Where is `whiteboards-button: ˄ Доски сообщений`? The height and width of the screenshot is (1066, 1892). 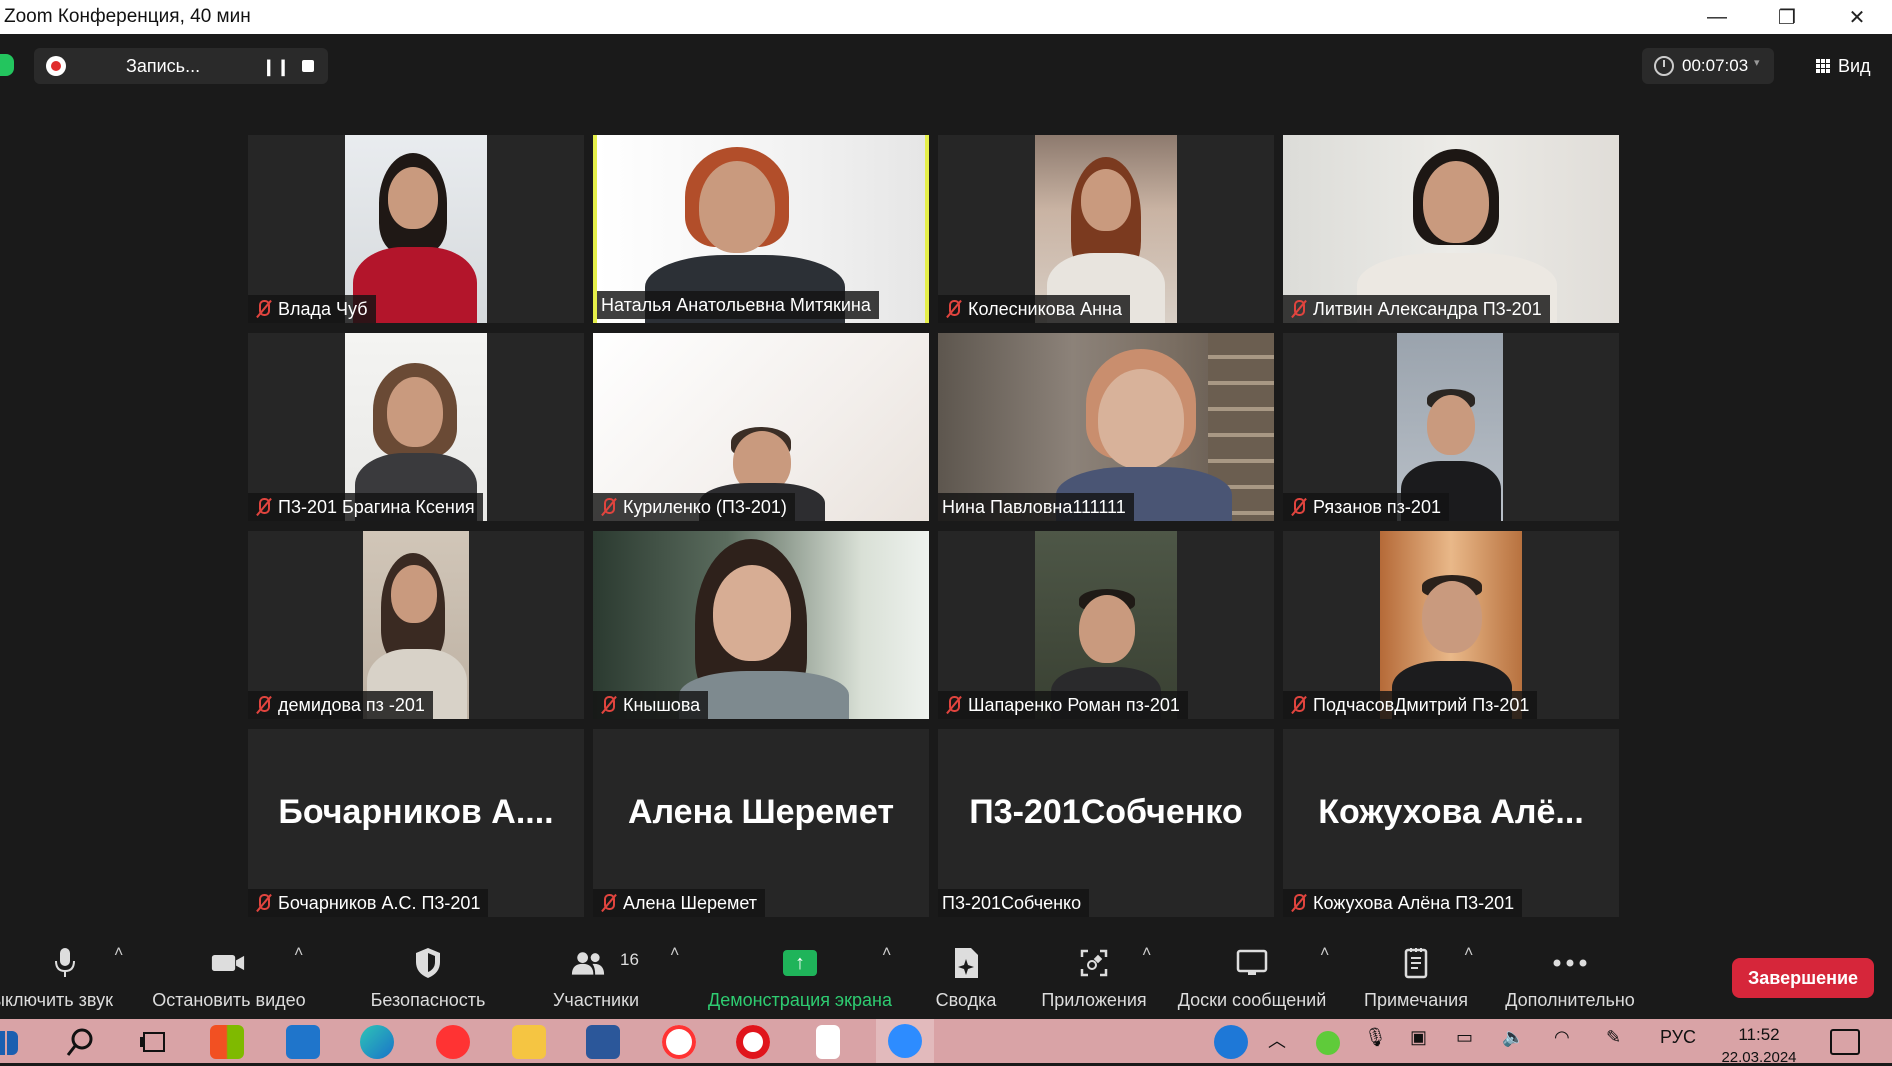
whiteboards-button: ˄ Доски сообщений is located at coordinates (1252, 974).